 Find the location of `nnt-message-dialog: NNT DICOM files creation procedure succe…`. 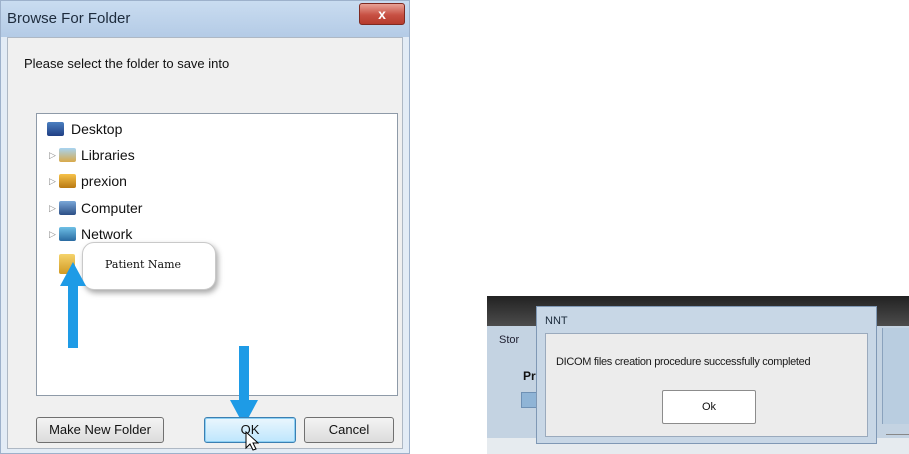

nnt-message-dialog: NNT DICOM files creation procedure succe… is located at coordinates (706, 375).